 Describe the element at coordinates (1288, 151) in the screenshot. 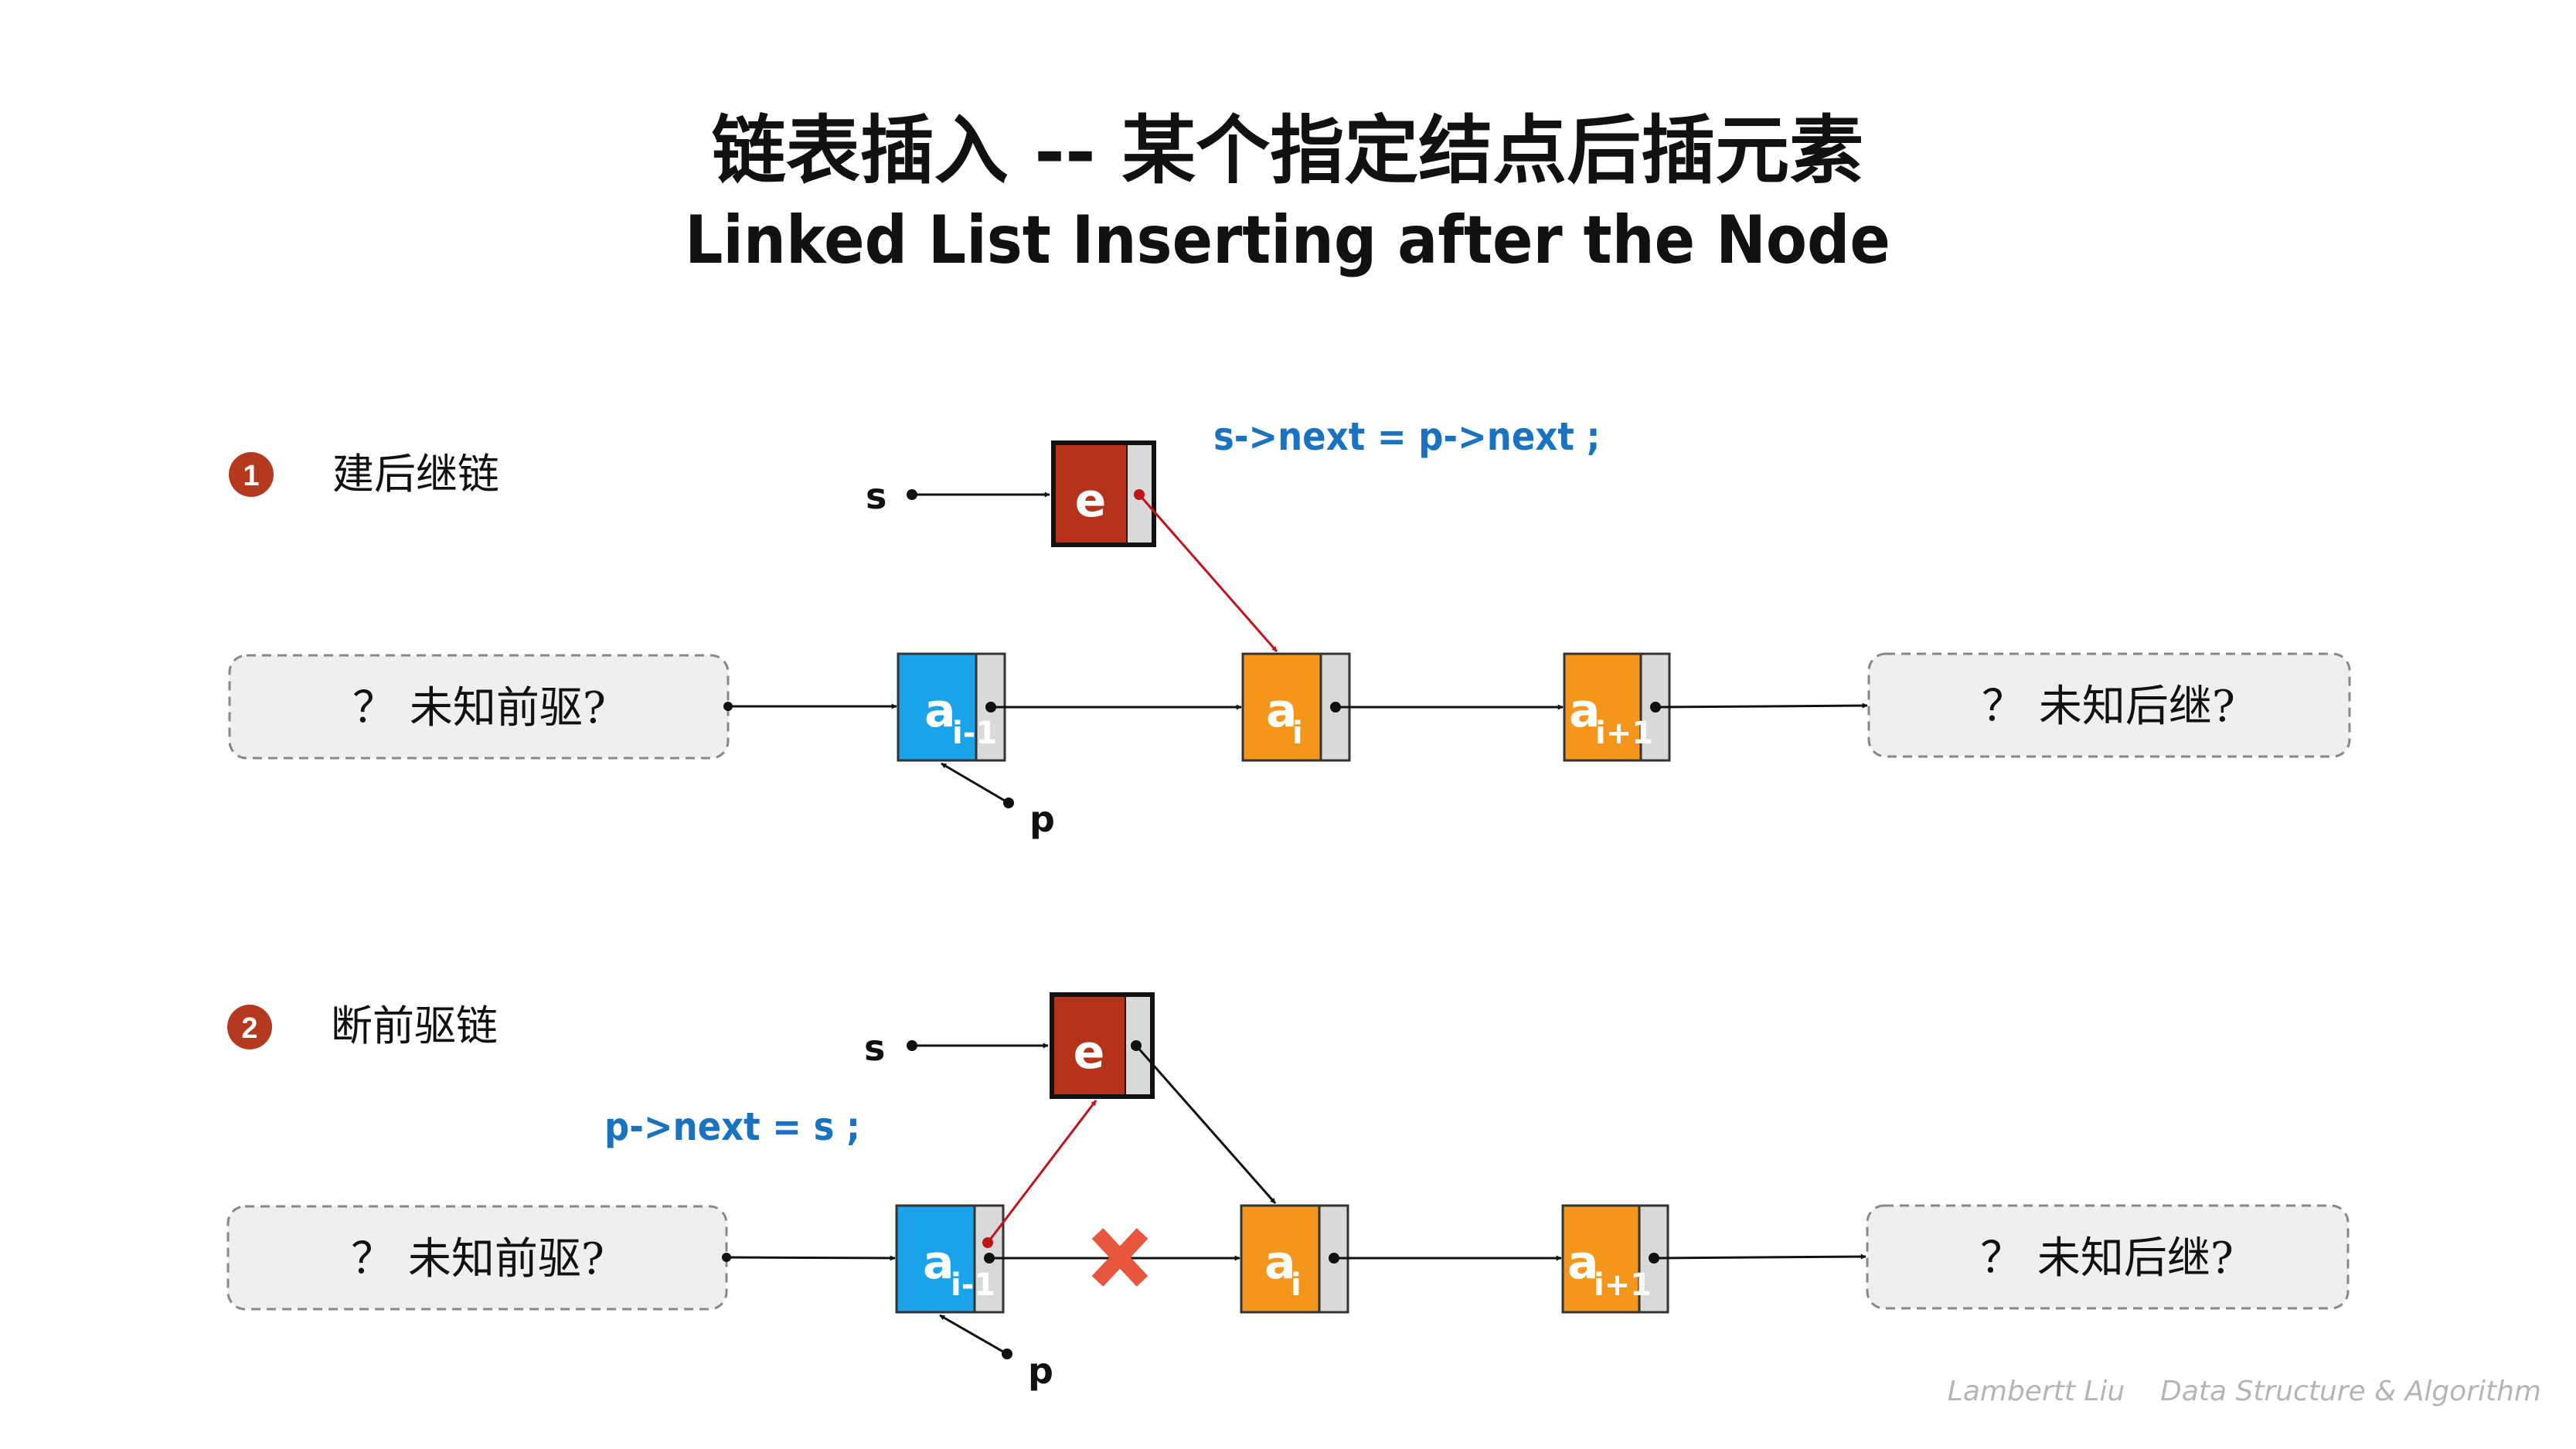

I see `title-chinese: 链表插入 -- 某个指定结点后插元素` at that location.